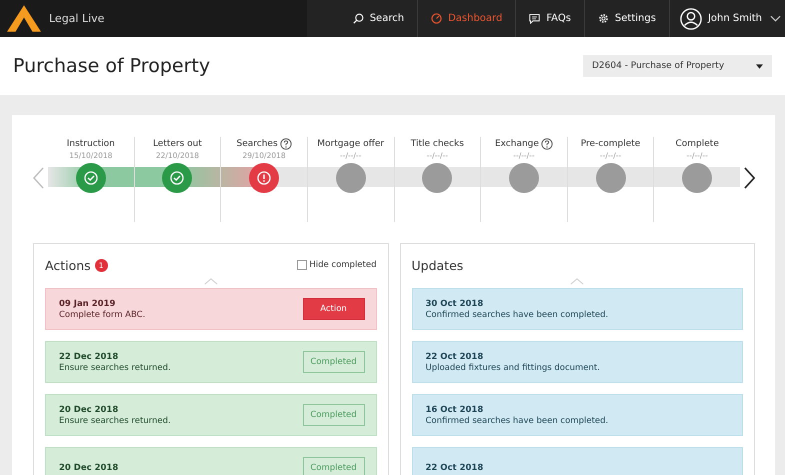 The width and height of the screenshot is (785, 475). I want to click on page-title: Purchase of Property, so click(111, 66).